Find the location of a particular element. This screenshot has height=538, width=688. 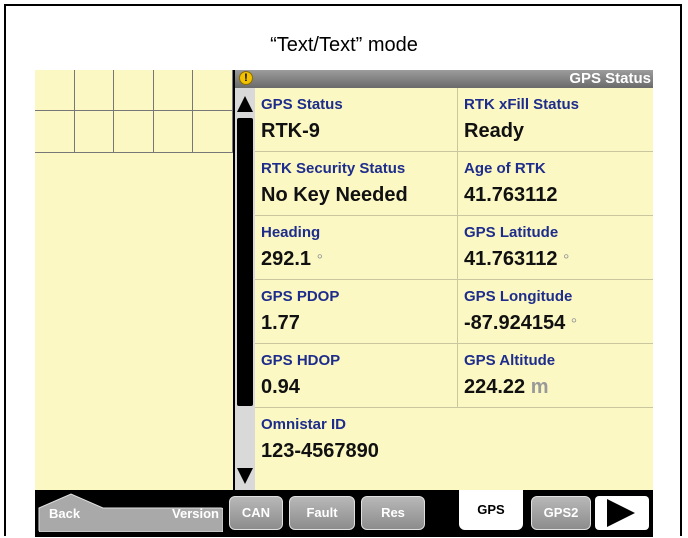

arrow-down-icon is located at coordinates (245, 476).